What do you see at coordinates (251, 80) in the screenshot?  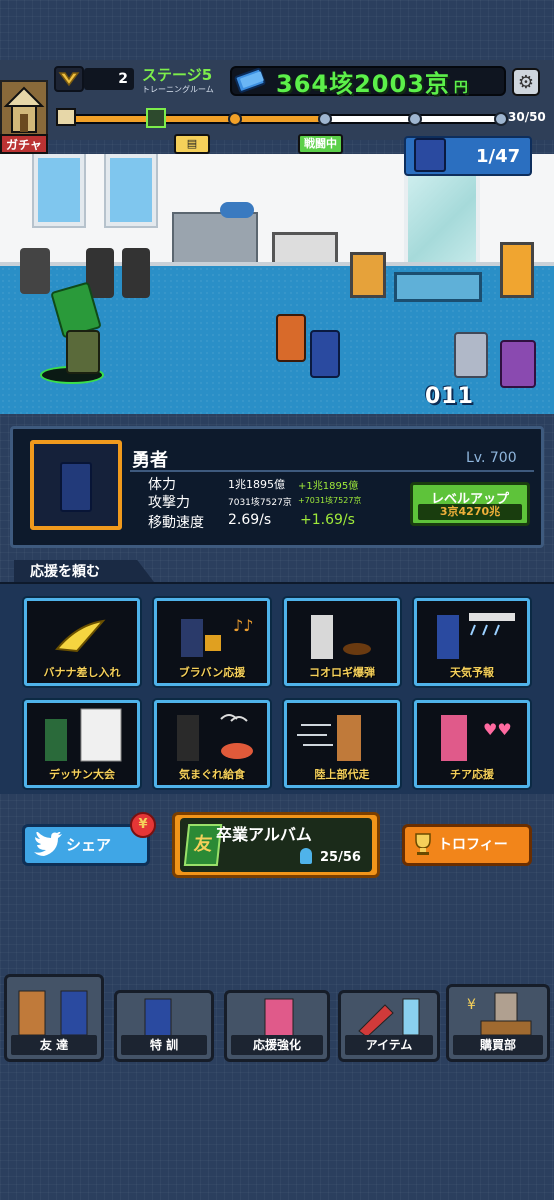 I see `money-bundle-icon` at bounding box center [251, 80].